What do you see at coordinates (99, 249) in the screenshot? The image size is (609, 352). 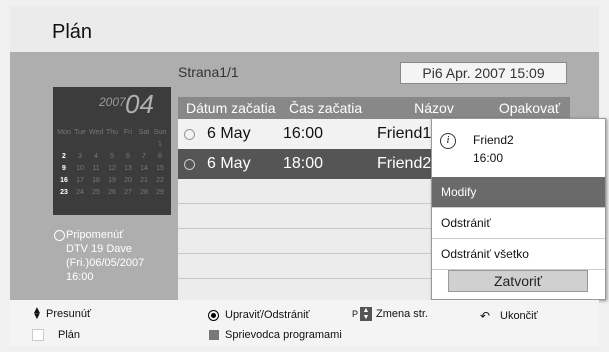 I see `reminder-line: DTV 19 Dave` at bounding box center [99, 249].